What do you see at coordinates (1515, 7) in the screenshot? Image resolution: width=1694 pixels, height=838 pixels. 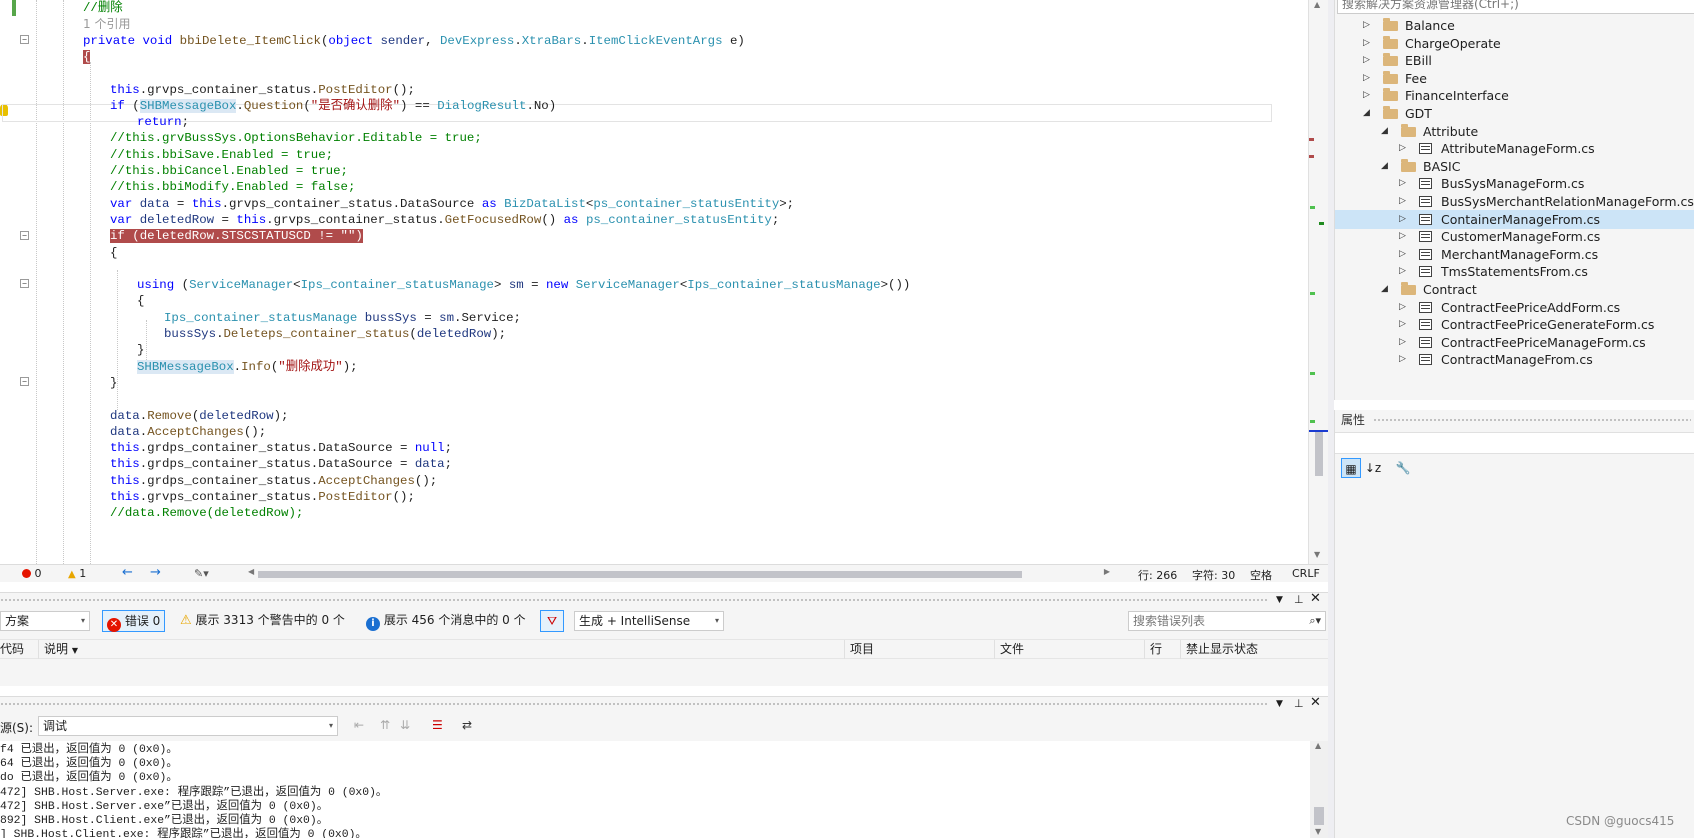 I see `solution-search-input: 搜索解决方案资源管理器(Ctrl+;)` at bounding box center [1515, 7].